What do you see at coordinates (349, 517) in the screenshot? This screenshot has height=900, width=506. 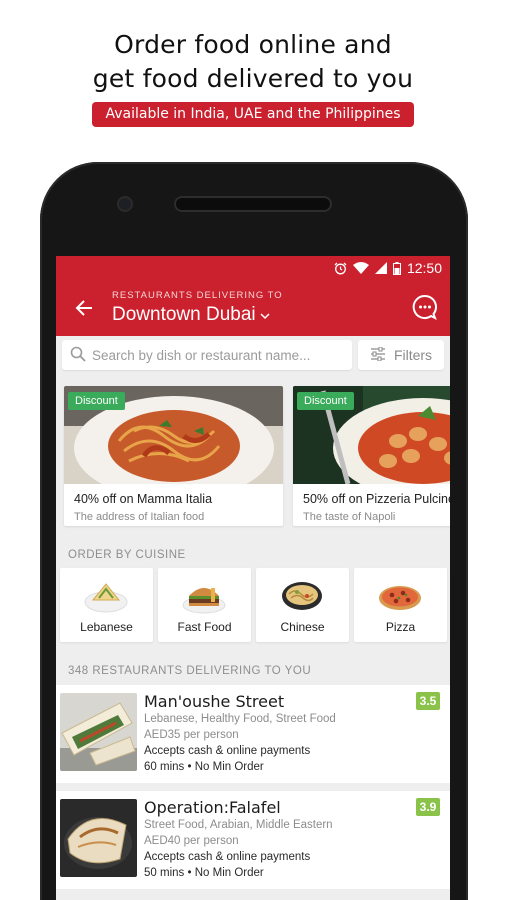 I see `offer-subtitle: The taste of Napoli` at bounding box center [349, 517].